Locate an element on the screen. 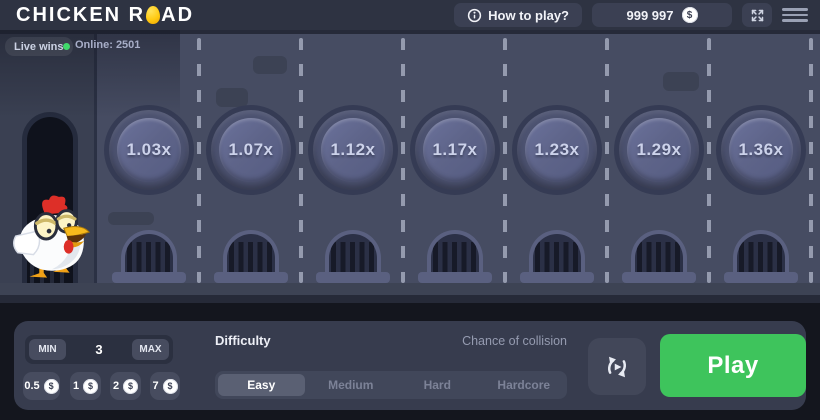 The width and height of the screenshot is (820, 420). multiplier-disc-5: 1.23x is located at coordinates (557, 150).